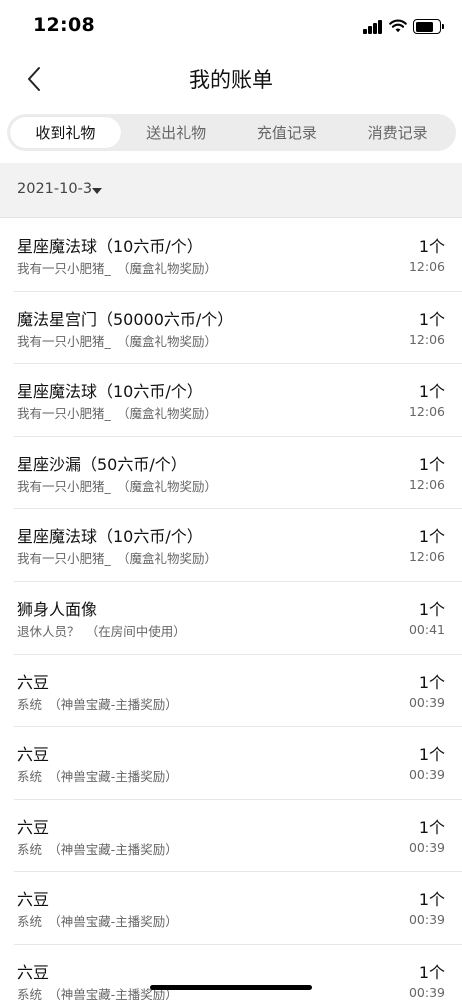  What do you see at coordinates (65, 132) in the screenshot?
I see `tab-received-gifts: 收到礼物` at bounding box center [65, 132].